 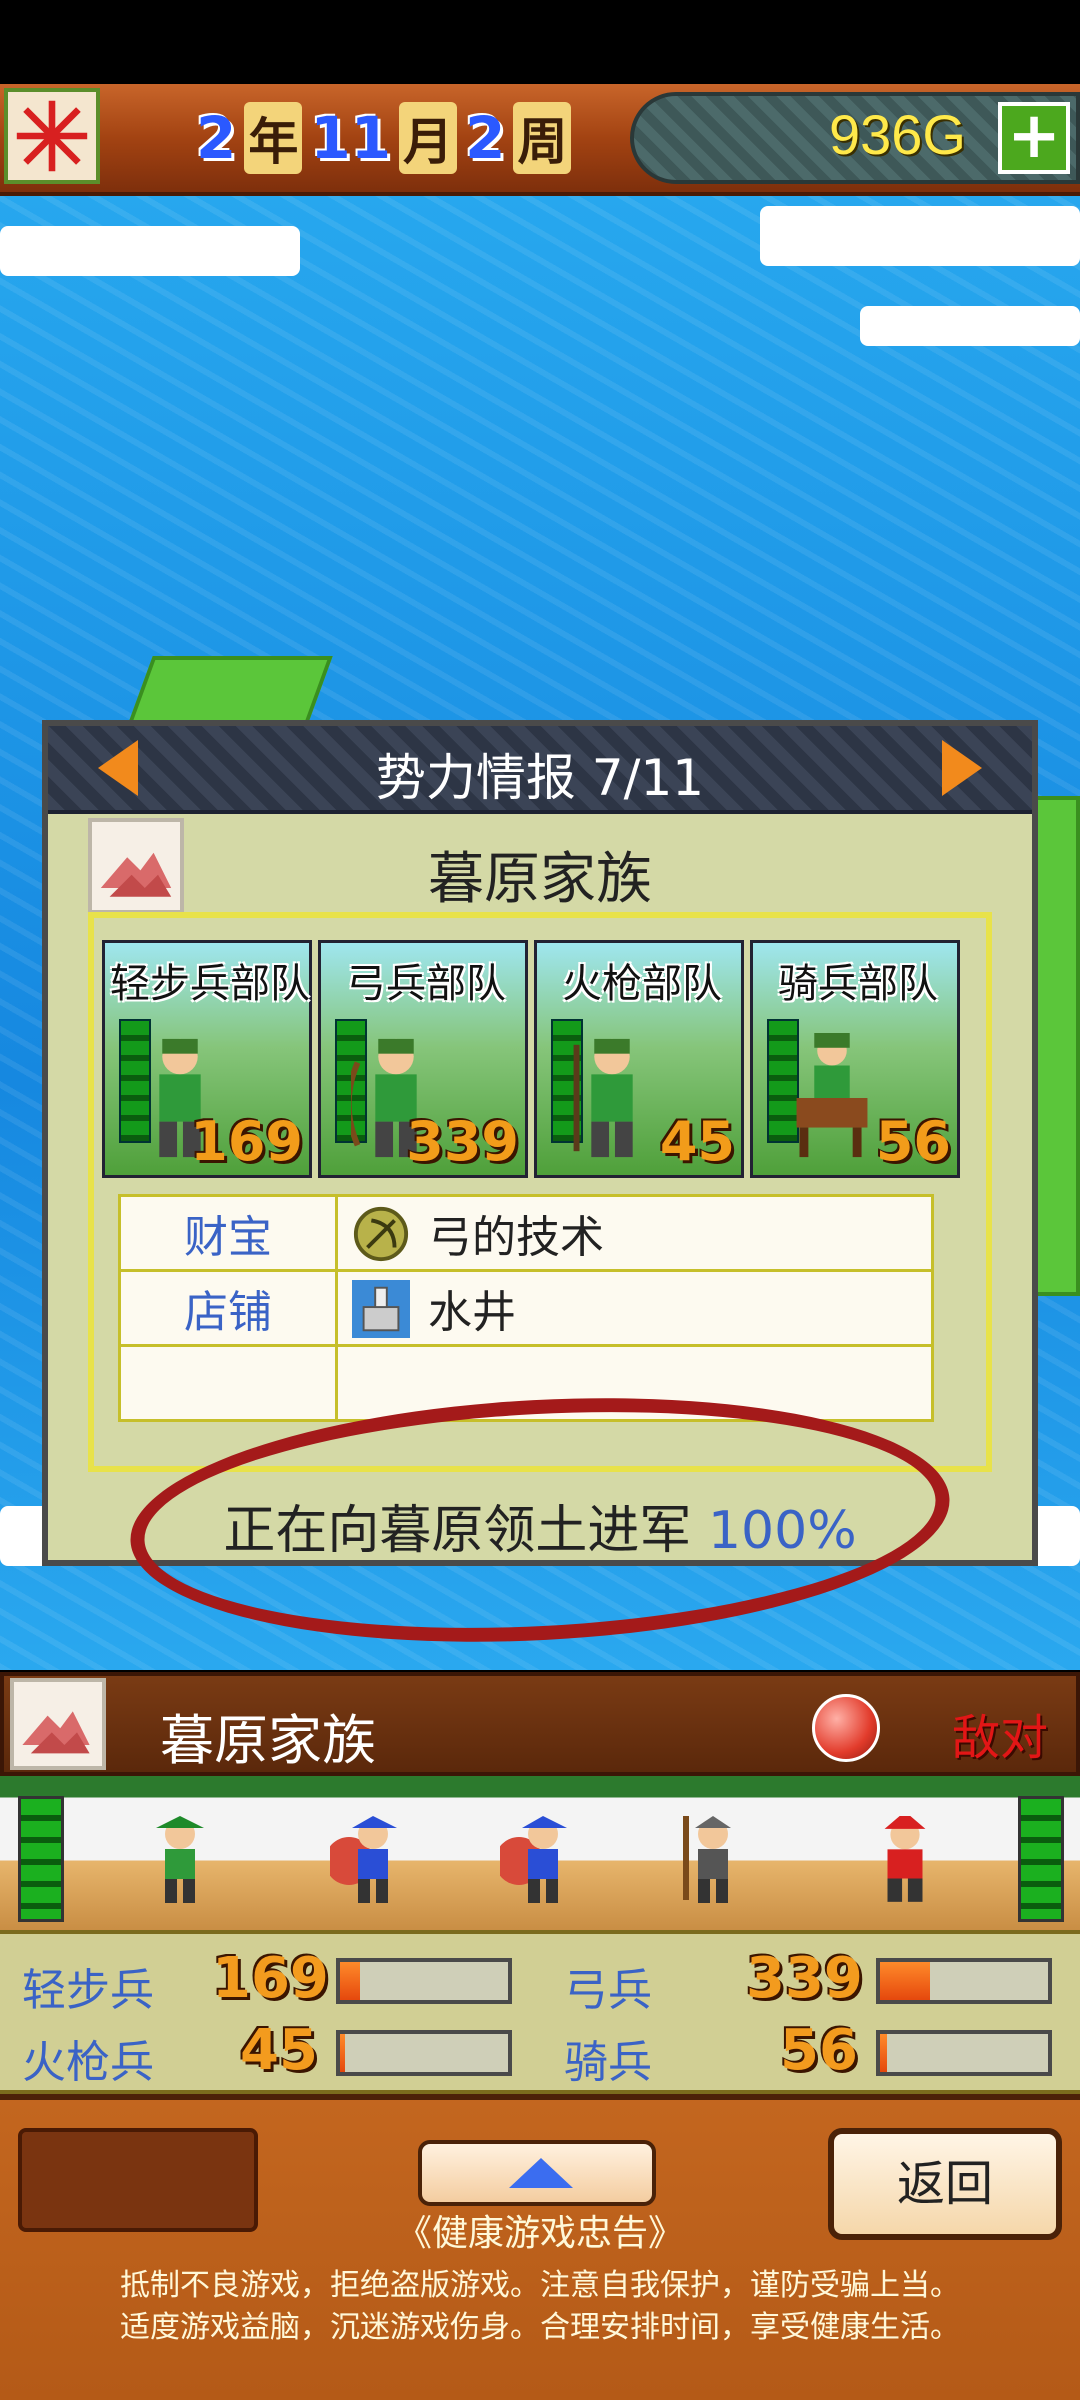 What do you see at coordinates (88, 1990) in the screenshot?
I see `stat-label: 轻步兵` at bounding box center [88, 1990].